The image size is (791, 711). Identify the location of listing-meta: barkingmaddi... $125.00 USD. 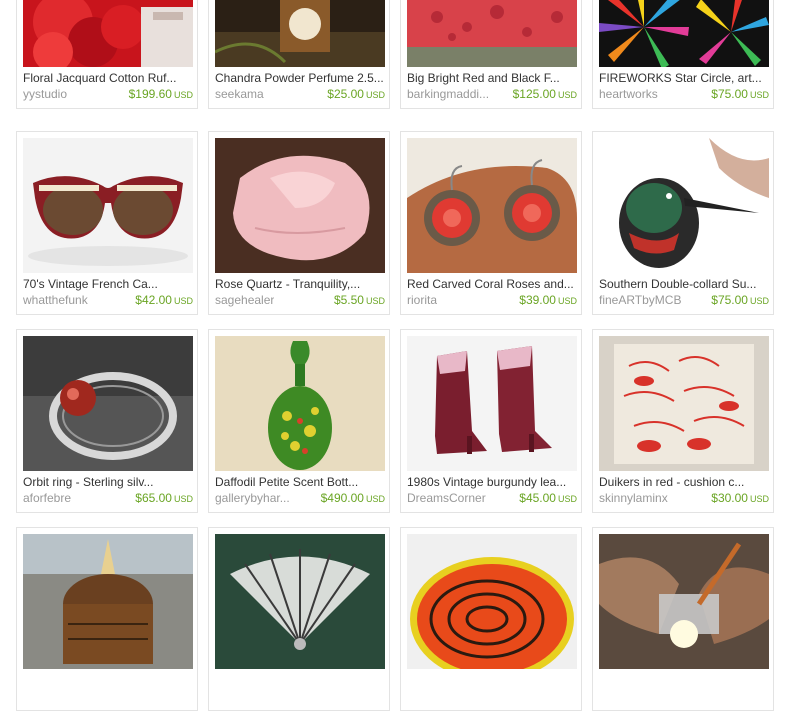
(492, 94).